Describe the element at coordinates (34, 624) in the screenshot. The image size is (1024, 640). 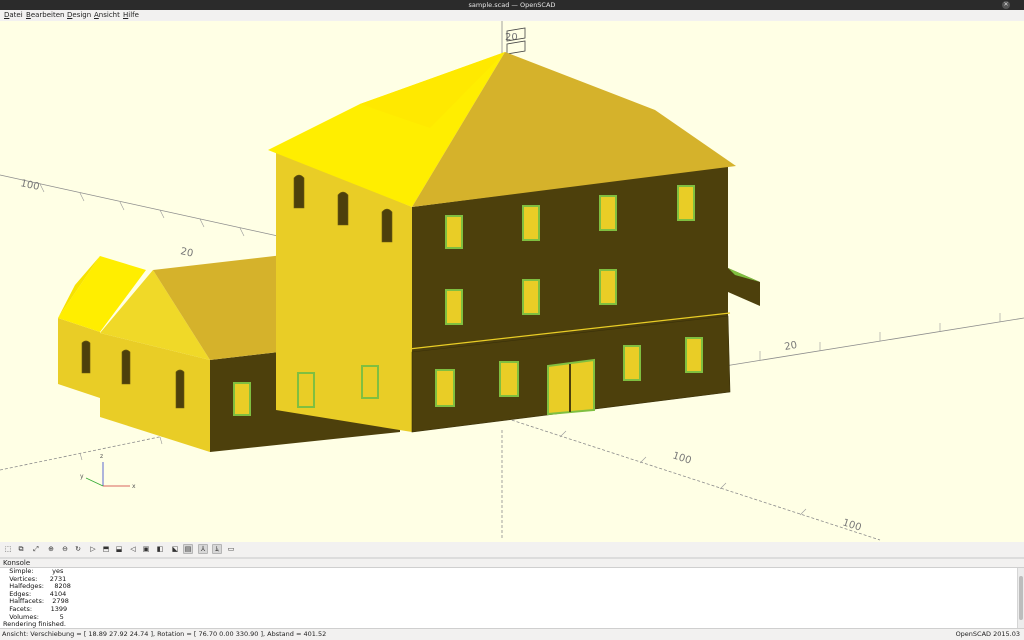
I see `console-line: Rendering finished.` at that location.